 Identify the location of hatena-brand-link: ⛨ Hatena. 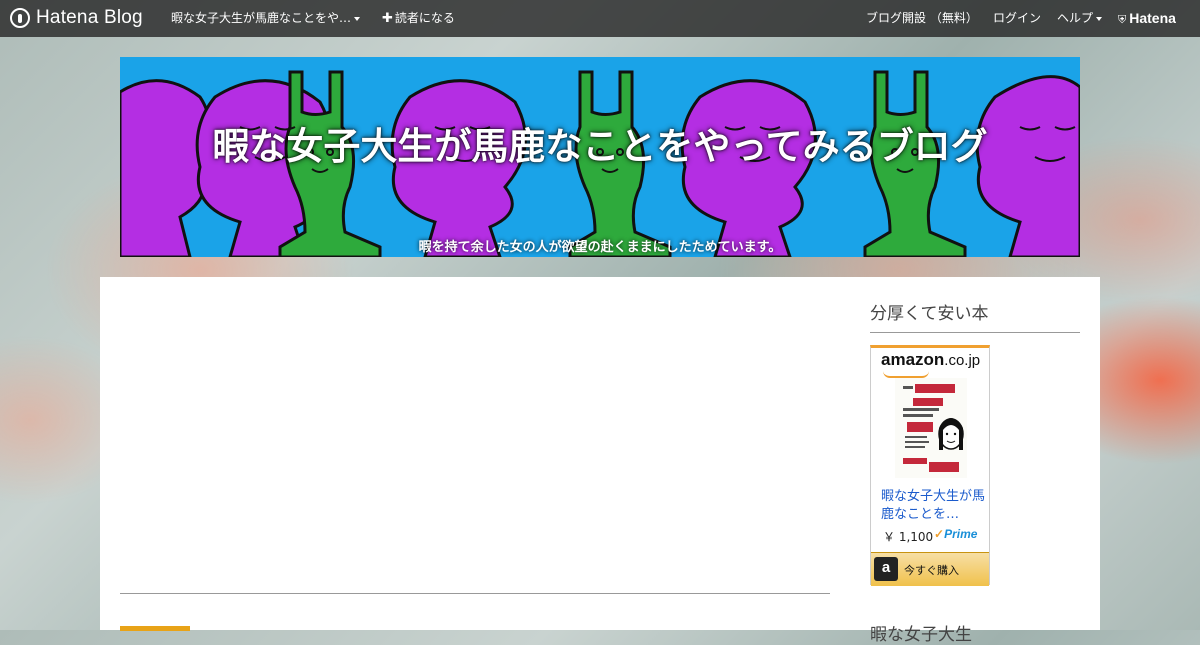
(1147, 18).